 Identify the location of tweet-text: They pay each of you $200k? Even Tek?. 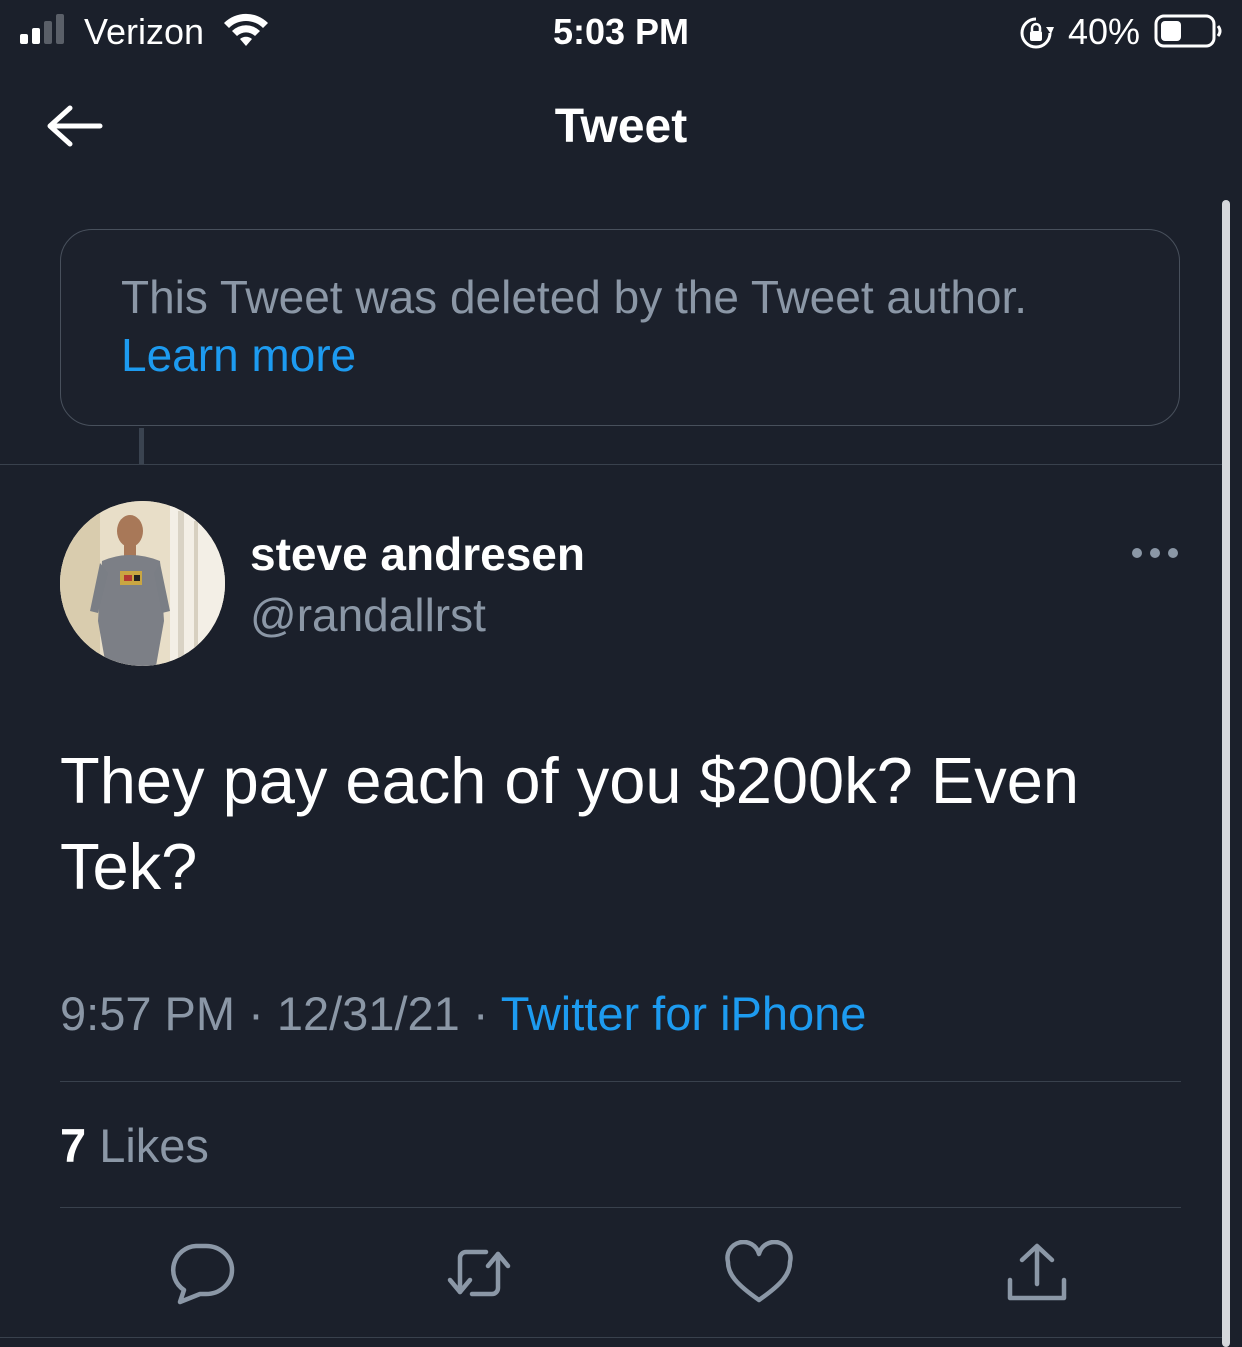
(570, 823).